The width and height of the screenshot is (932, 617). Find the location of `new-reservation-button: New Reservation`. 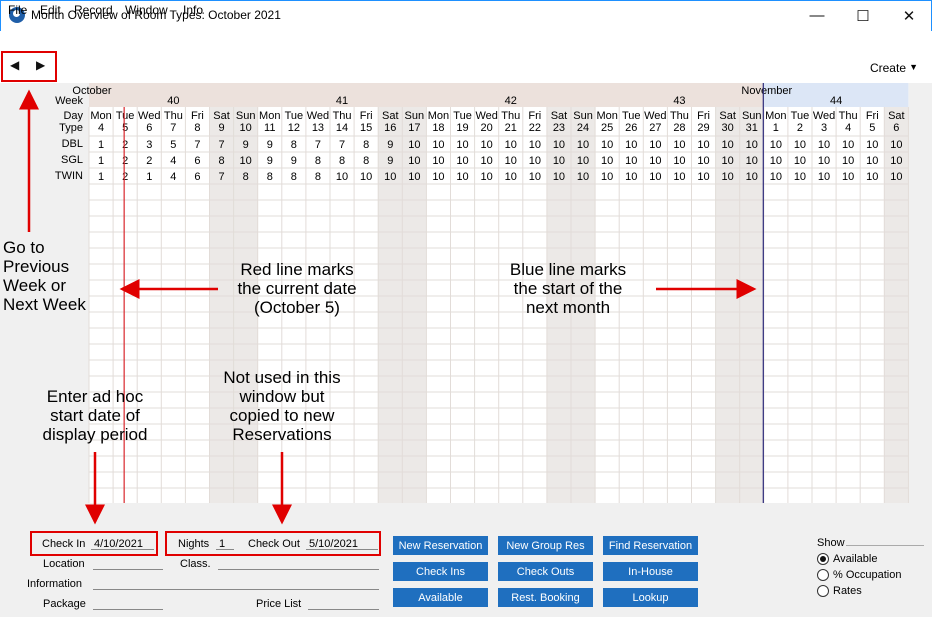

new-reservation-button: New Reservation is located at coordinates (440, 545).